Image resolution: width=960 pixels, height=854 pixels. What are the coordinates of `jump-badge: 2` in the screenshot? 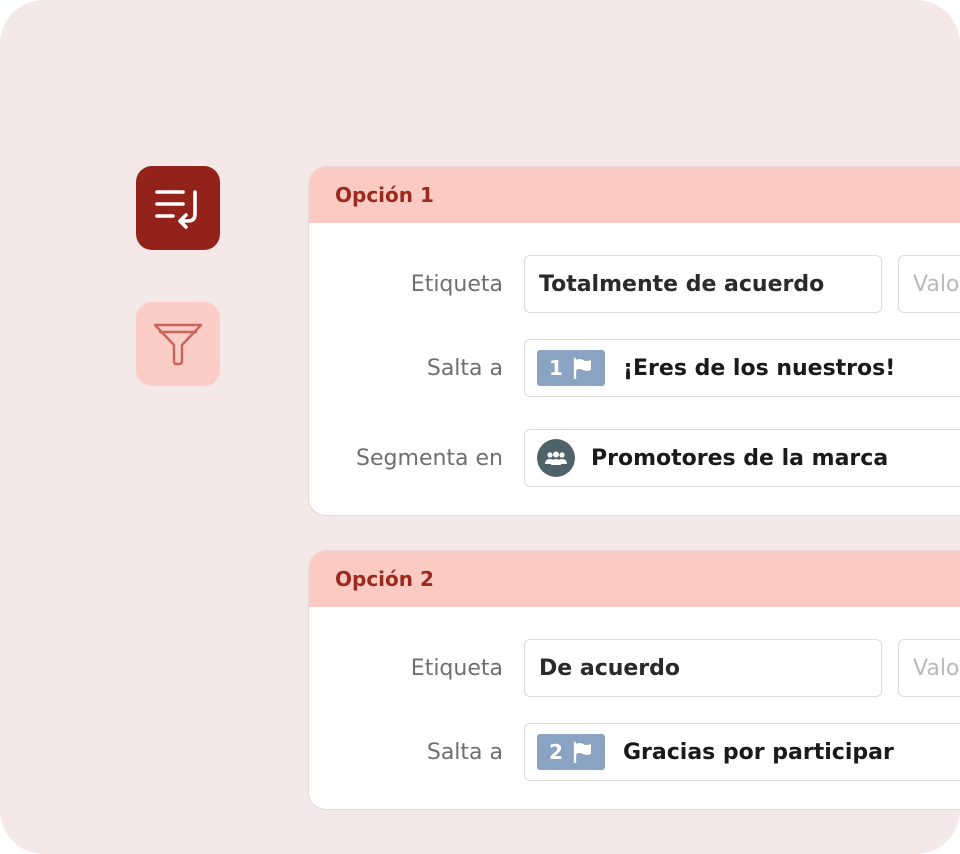 It's located at (571, 752).